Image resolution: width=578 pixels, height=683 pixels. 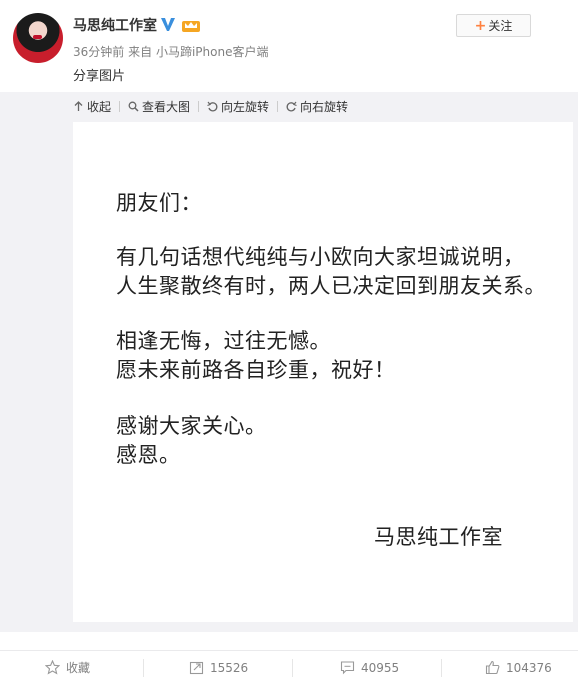 I want to click on arrow-up-icon, so click(x=78, y=105).